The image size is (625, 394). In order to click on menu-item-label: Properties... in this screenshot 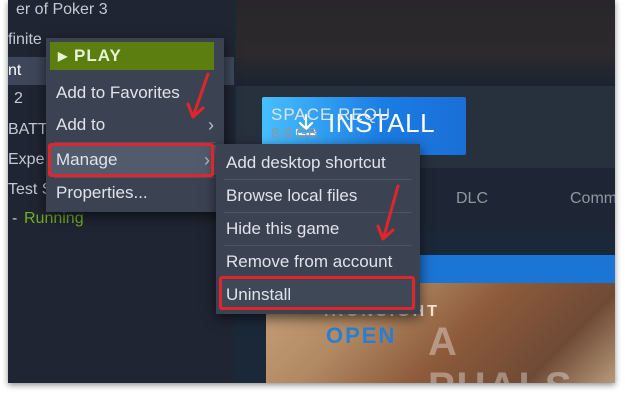, I will do `click(102, 192)`.